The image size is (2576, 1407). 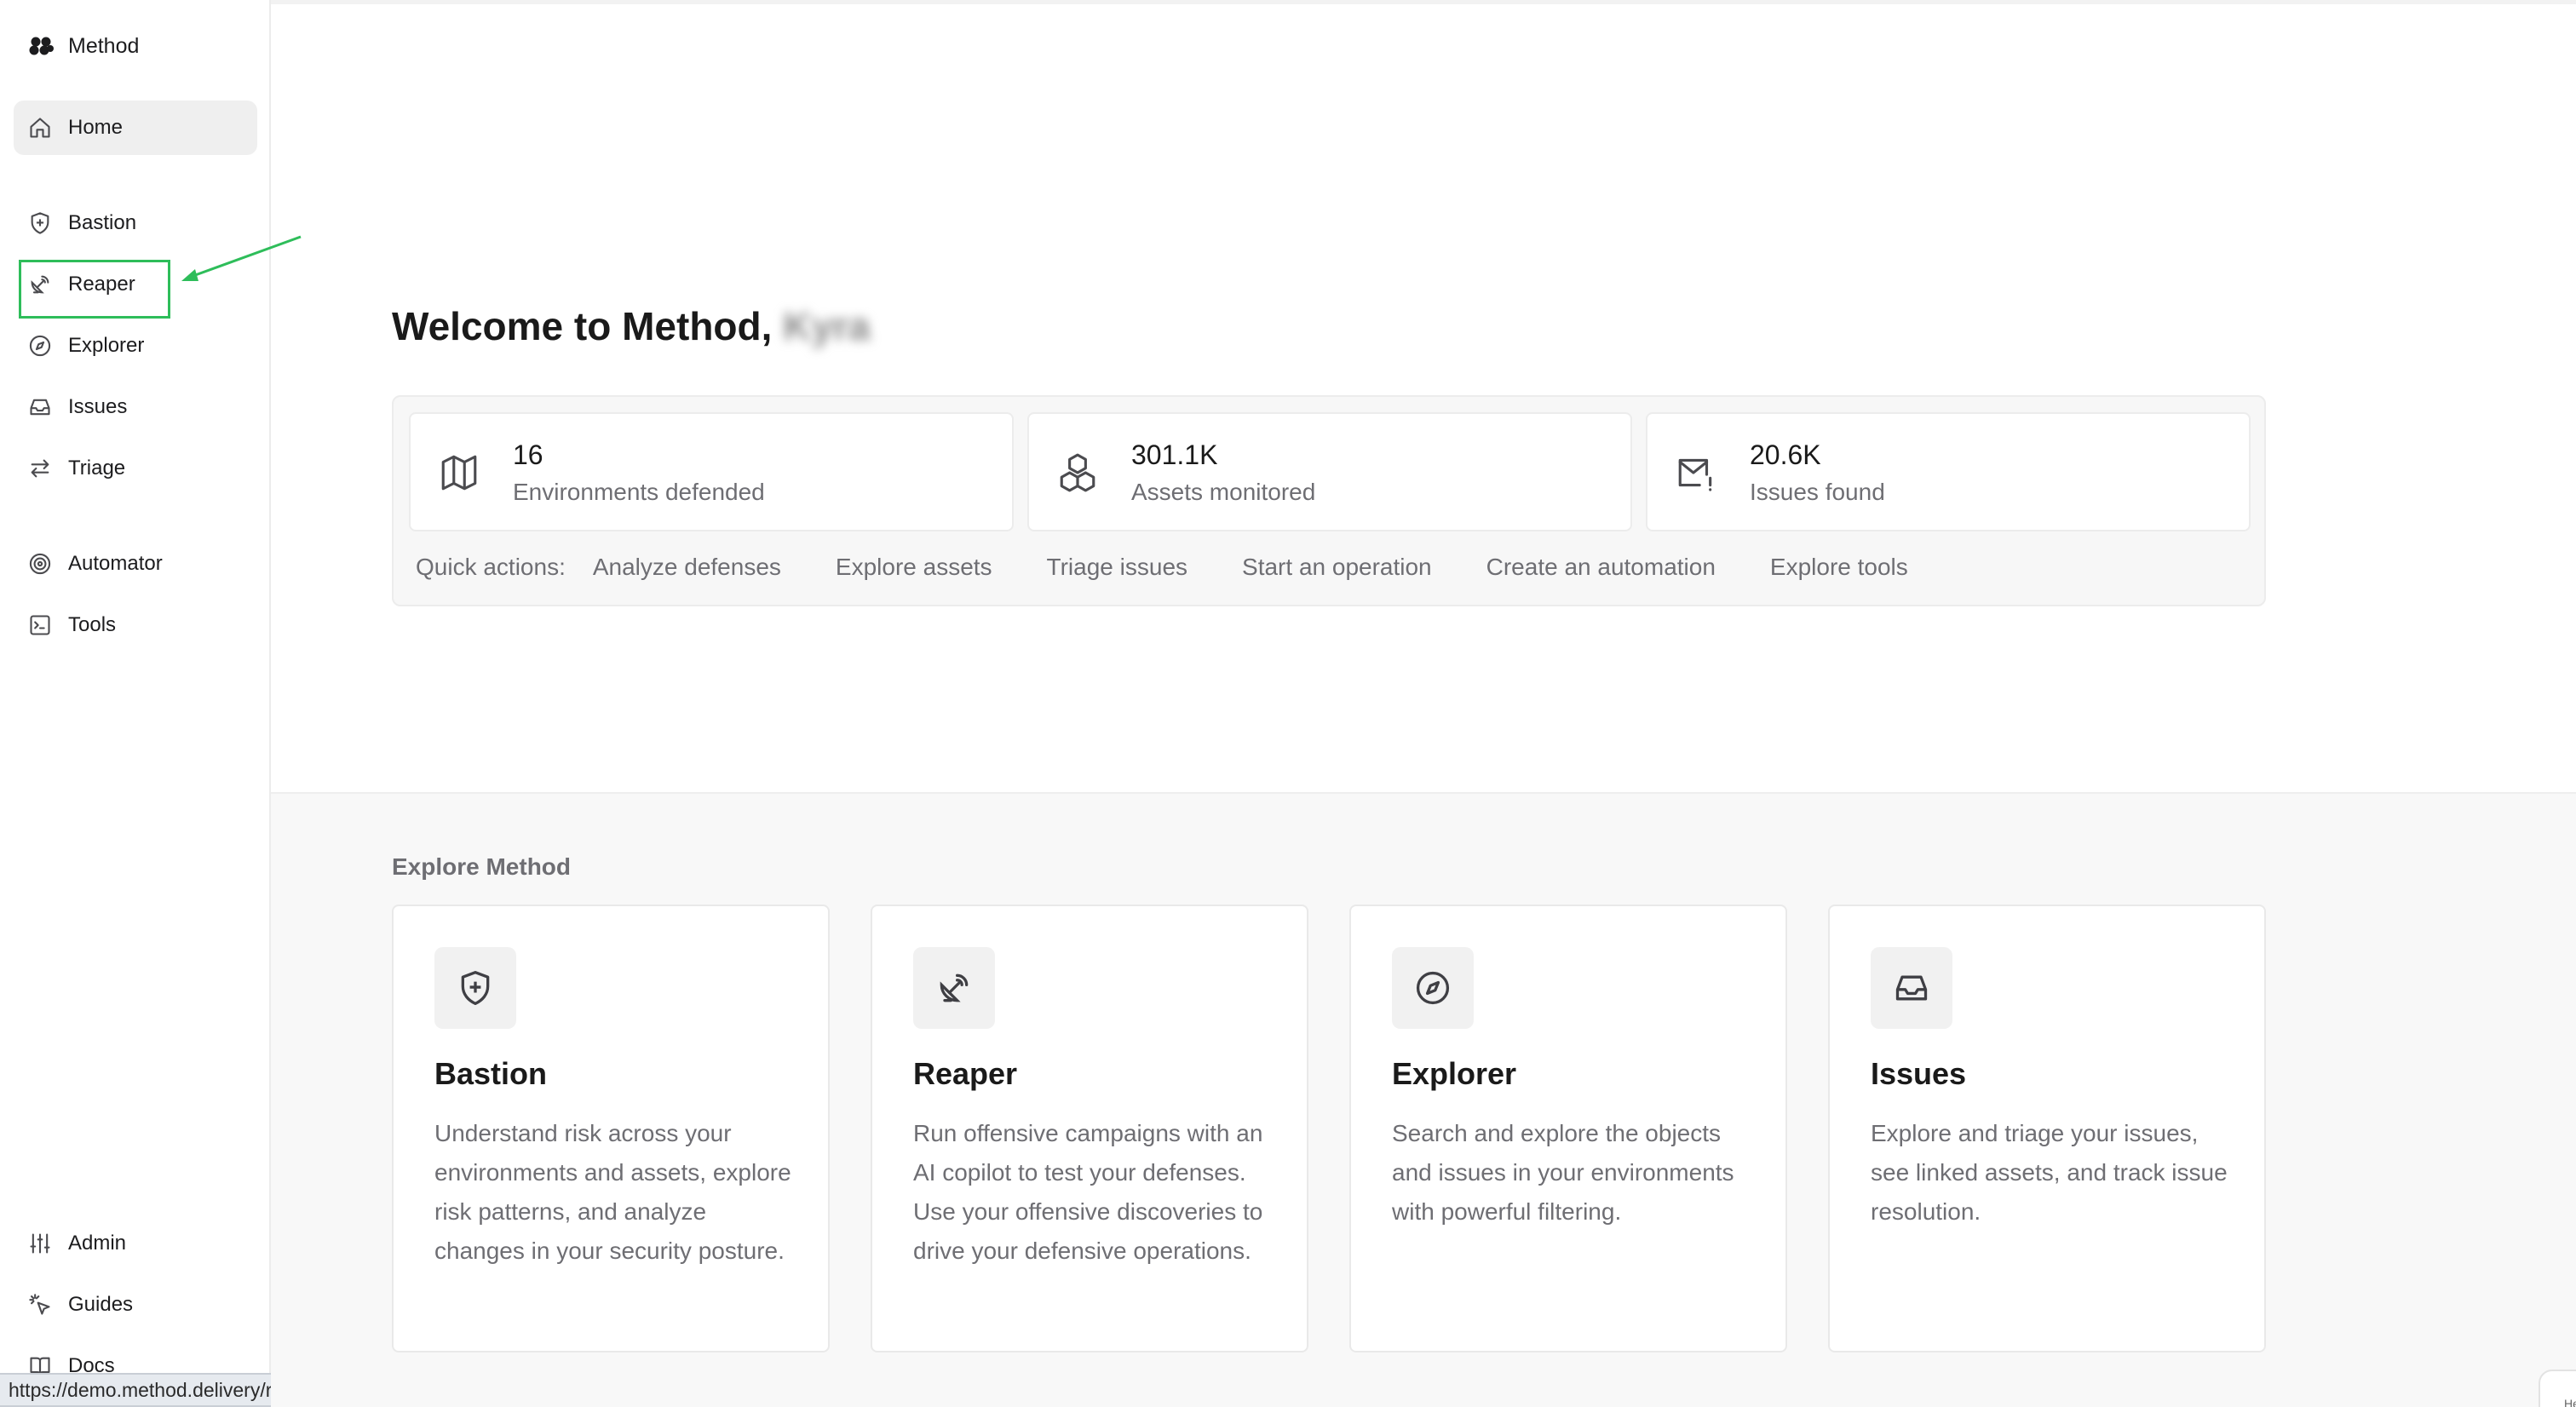 I want to click on sidebar-item-automator: Automator, so click(x=136, y=564).